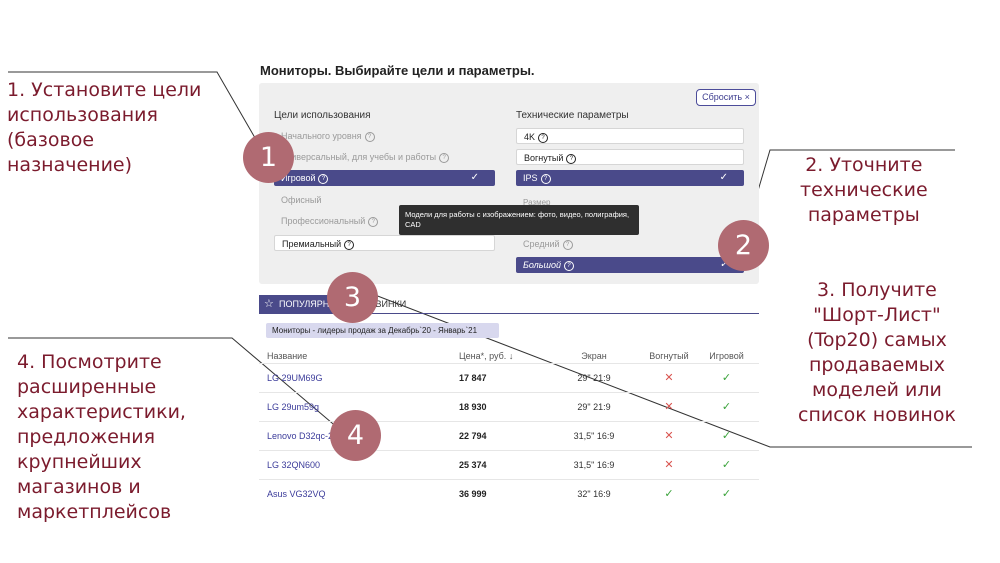 Image resolution: width=1000 pixels, height=563 pixels. What do you see at coordinates (301, 200) in the screenshot?
I see `goal-label: Офисный` at bounding box center [301, 200].